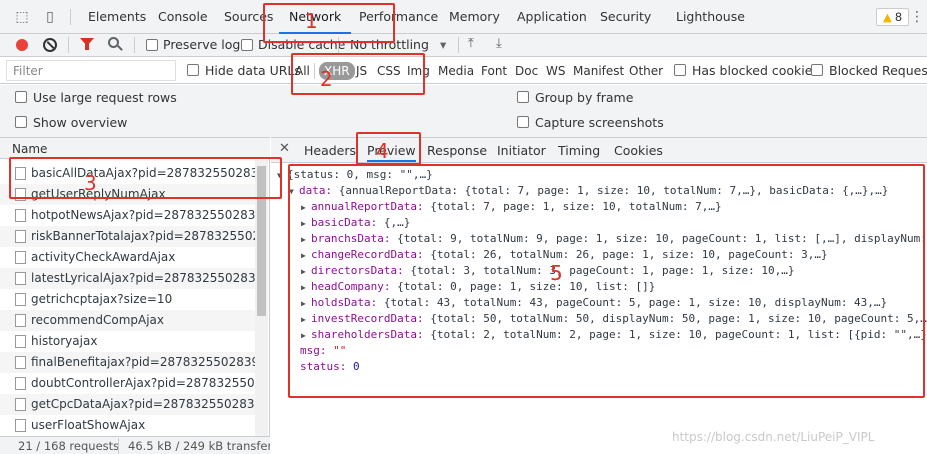 This screenshot has width=927, height=454. What do you see at coordinates (556, 273) in the screenshot?
I see `annotation-number-5: 5` at bounding box center [556, 273].